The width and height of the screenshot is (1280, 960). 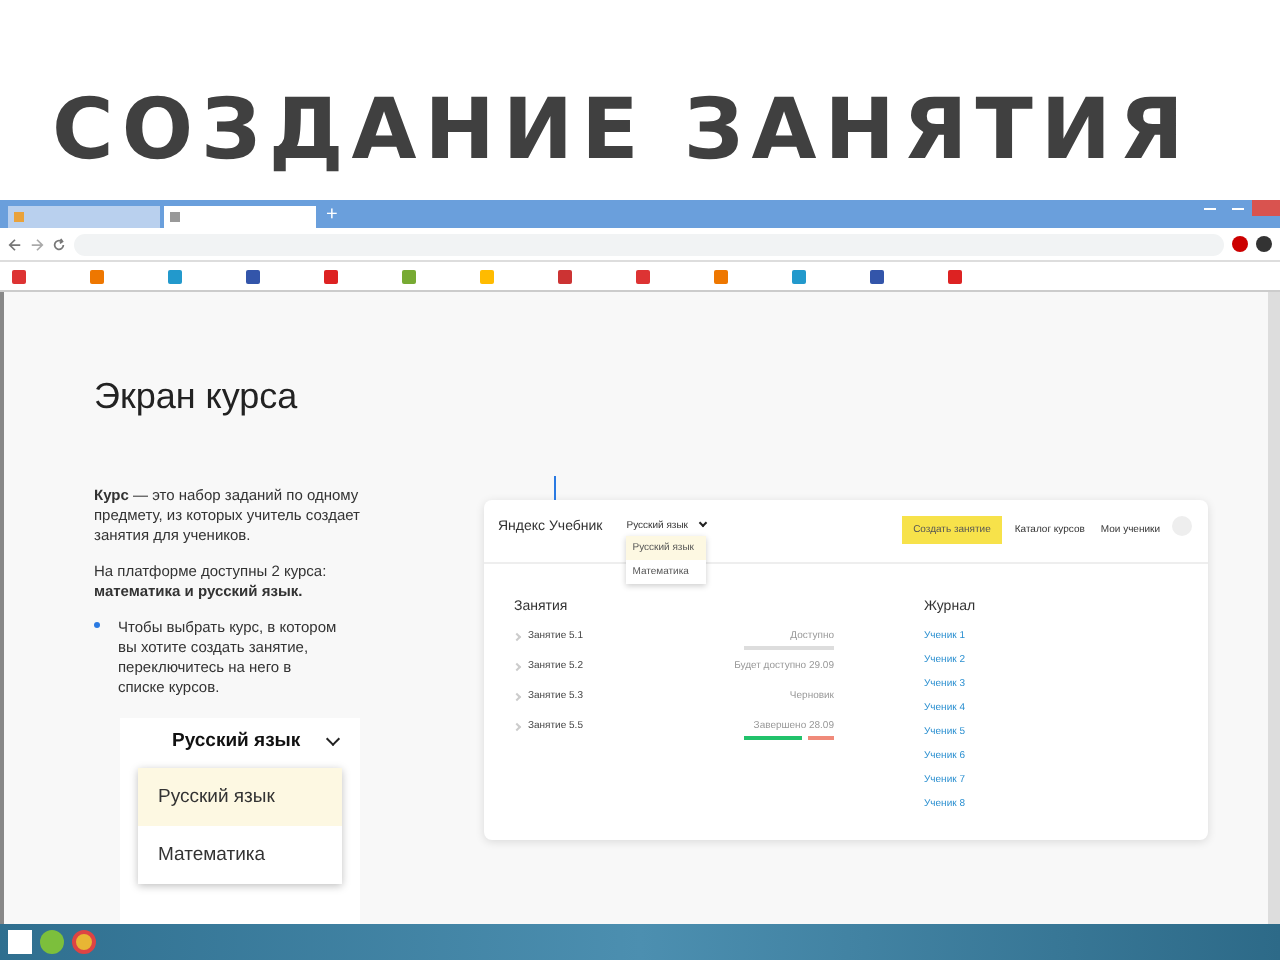 What do you see at coordinates (37, 244) in the screenshot?
I see `forward-icon` at bounding box center [37, 244].